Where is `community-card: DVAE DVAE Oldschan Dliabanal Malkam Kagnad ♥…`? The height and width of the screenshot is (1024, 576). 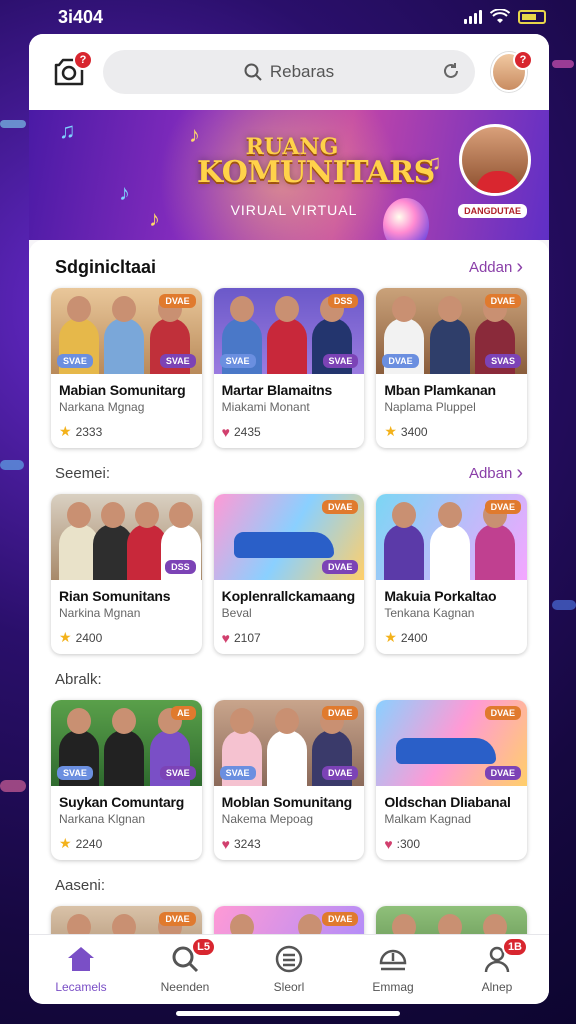 community-card: DVAE DVAE Oldschan Dliabanal Malkam Kagnad ♥… is located at coordinates (452, 780).